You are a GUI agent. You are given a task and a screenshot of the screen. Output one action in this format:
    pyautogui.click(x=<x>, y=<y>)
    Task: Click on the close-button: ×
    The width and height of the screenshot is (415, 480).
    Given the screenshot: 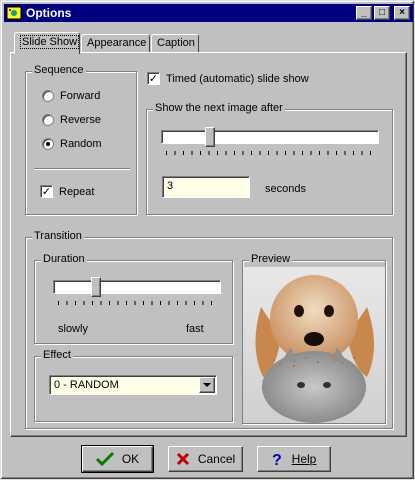 What is the action you would take?
    pyautogui.click(x=402, y=13)
    